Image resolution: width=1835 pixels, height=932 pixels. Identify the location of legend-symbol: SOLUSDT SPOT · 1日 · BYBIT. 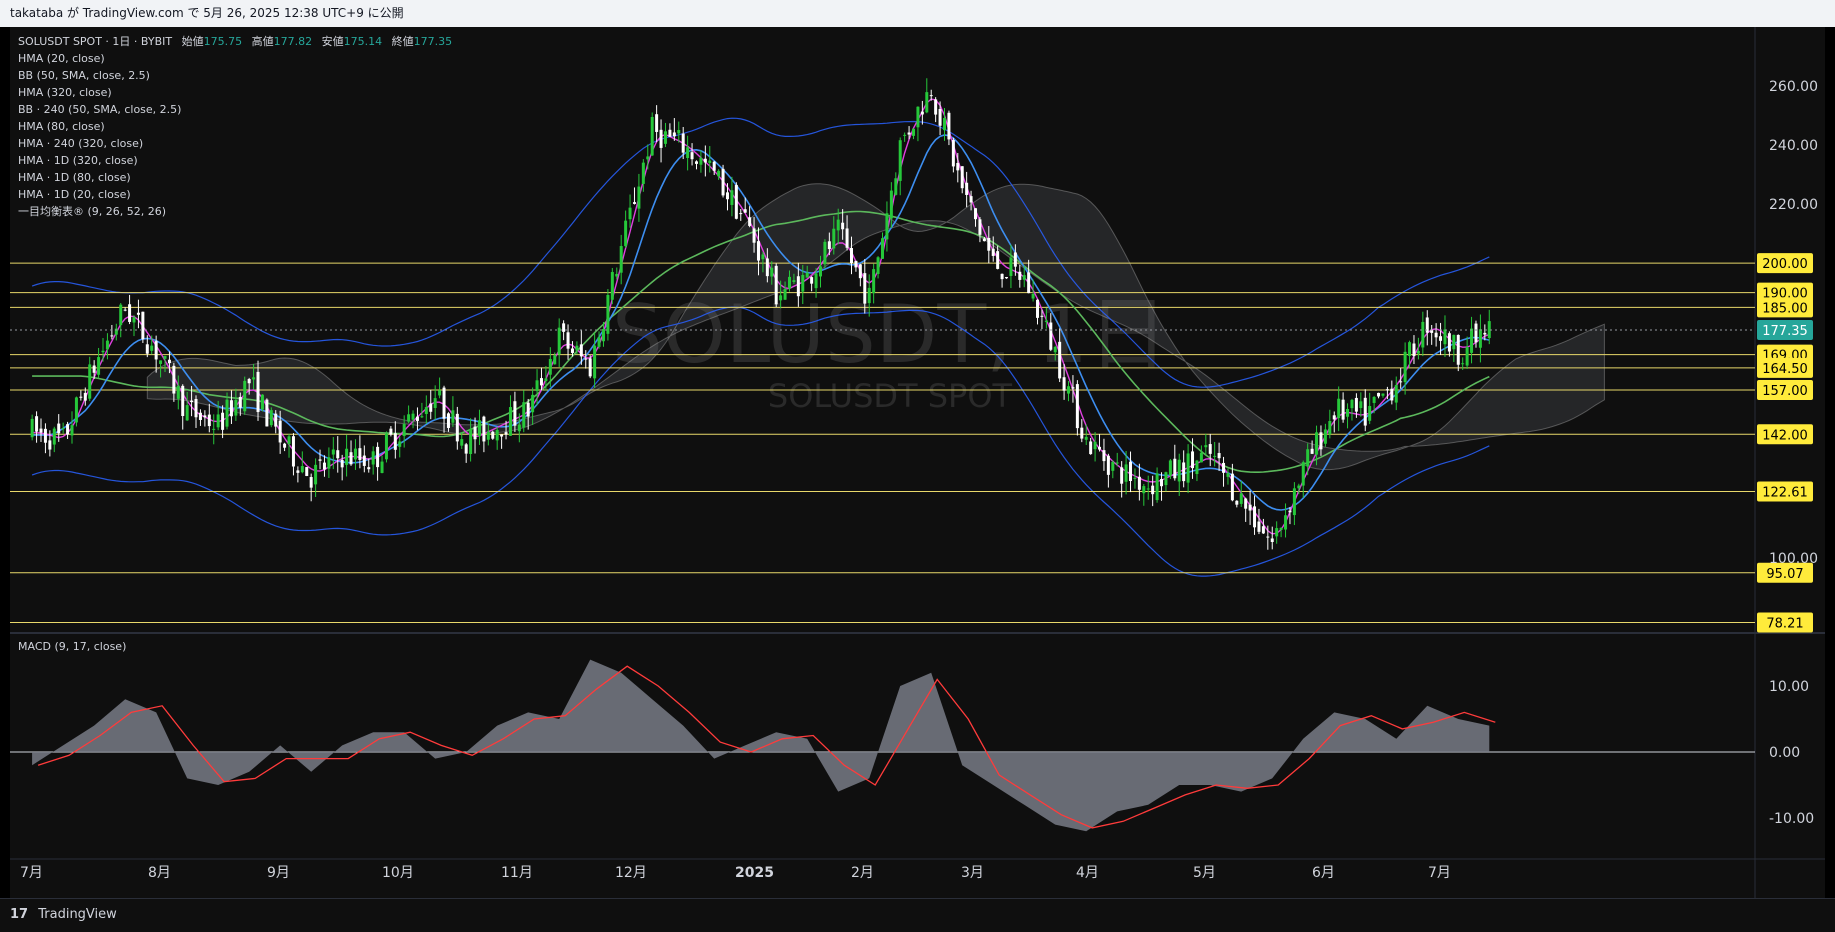
(95, 41).